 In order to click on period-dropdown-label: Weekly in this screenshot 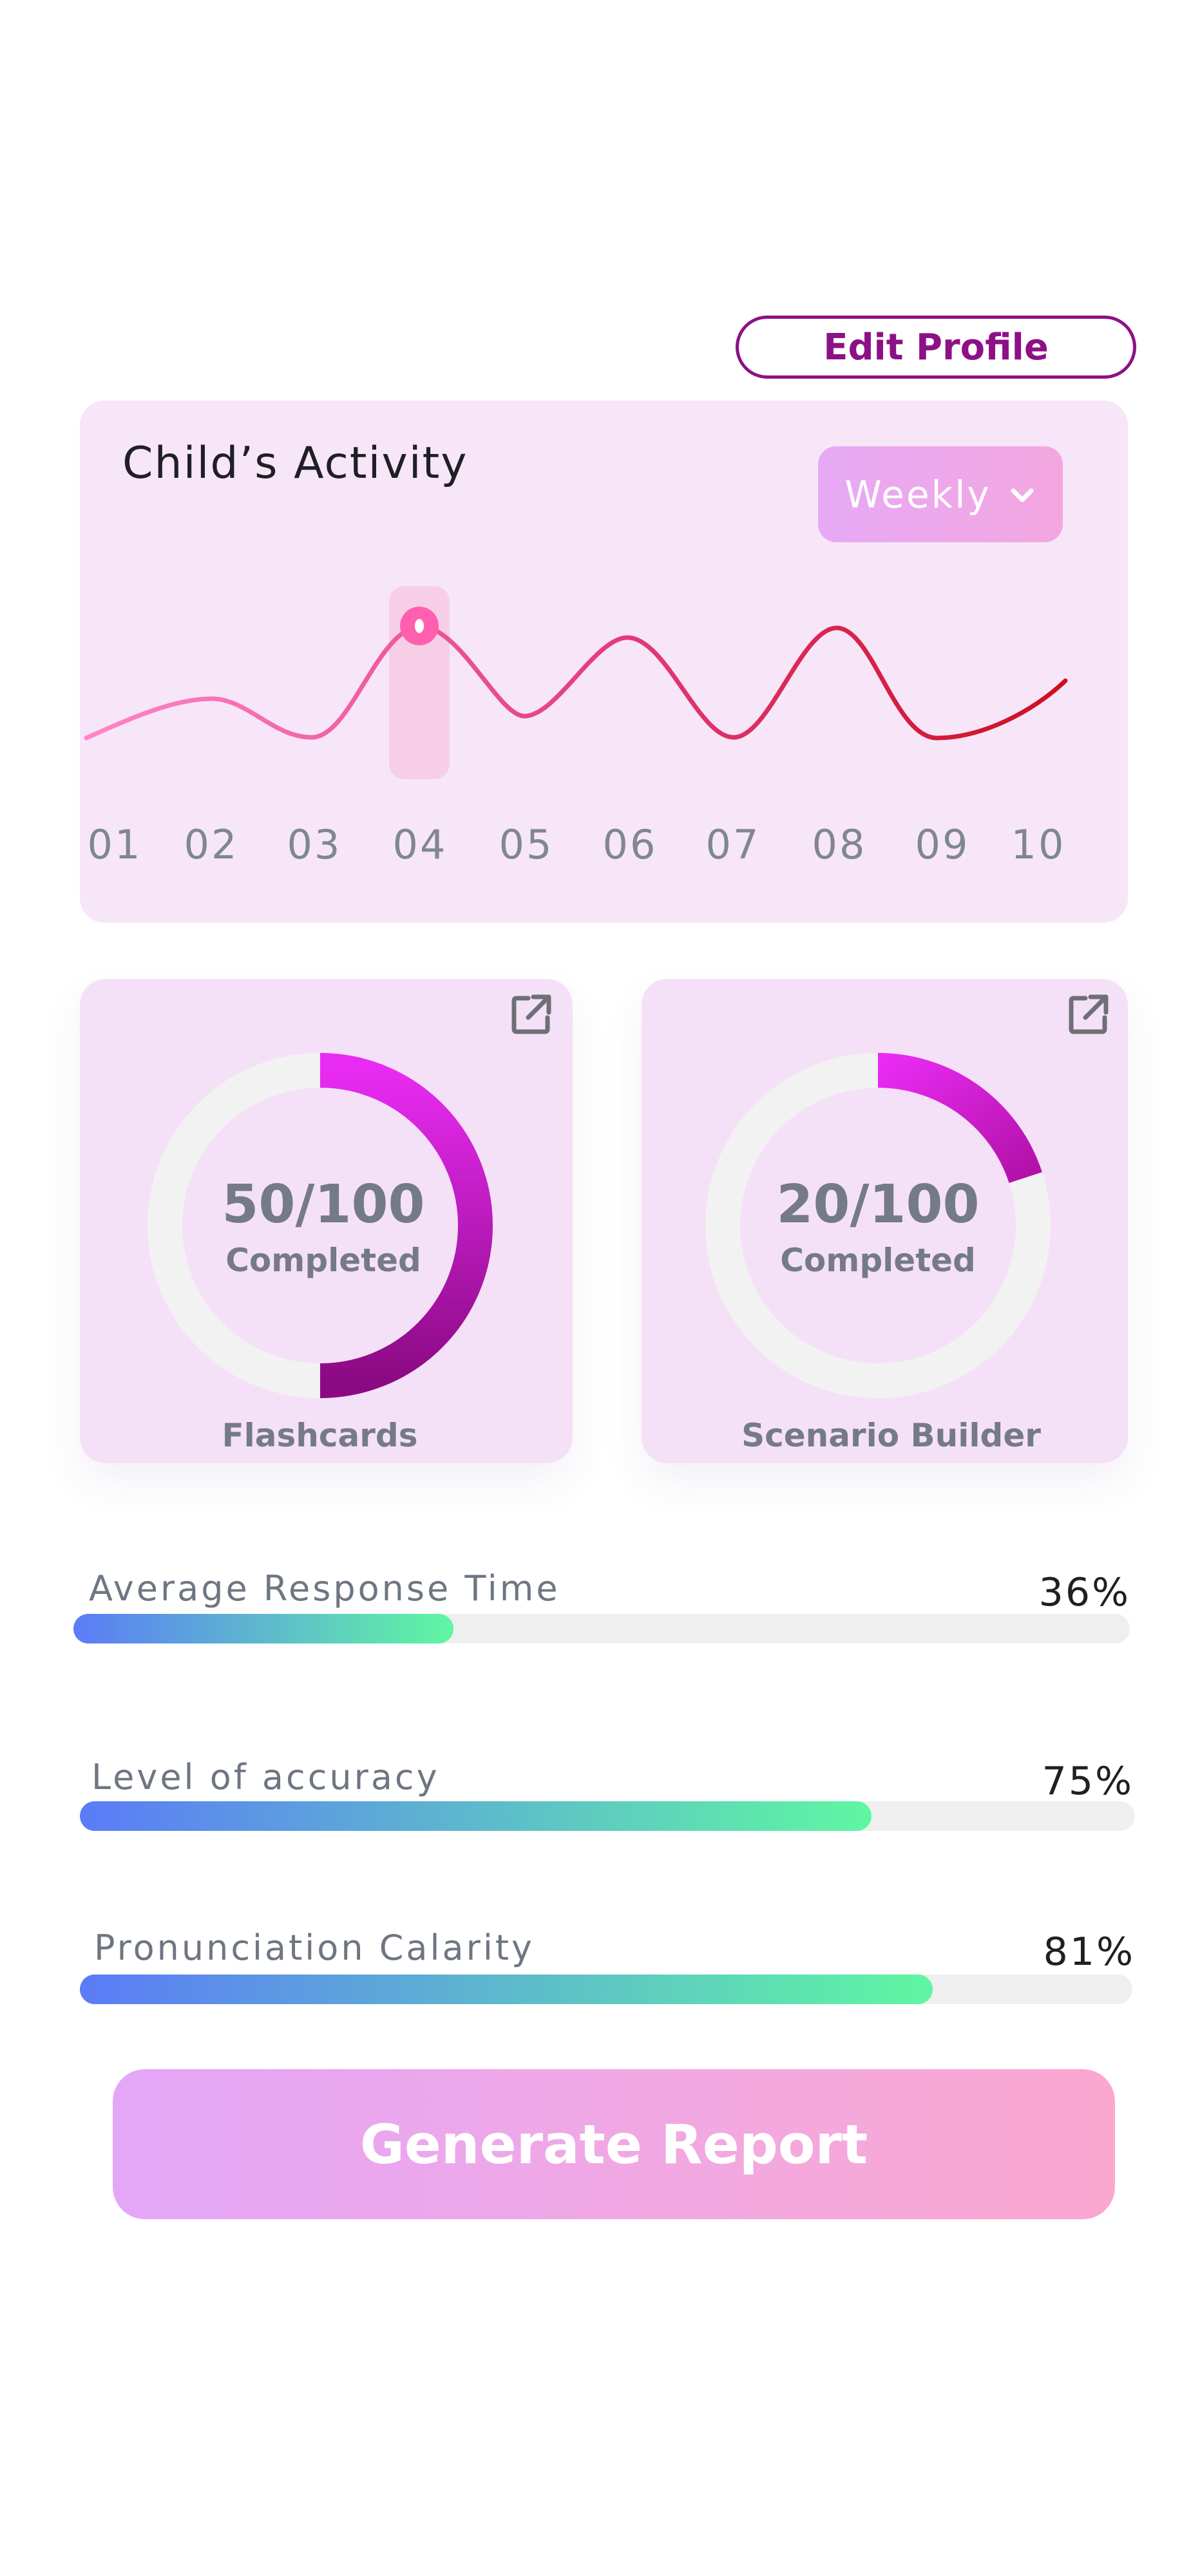, I will do `click(917, 494)`.